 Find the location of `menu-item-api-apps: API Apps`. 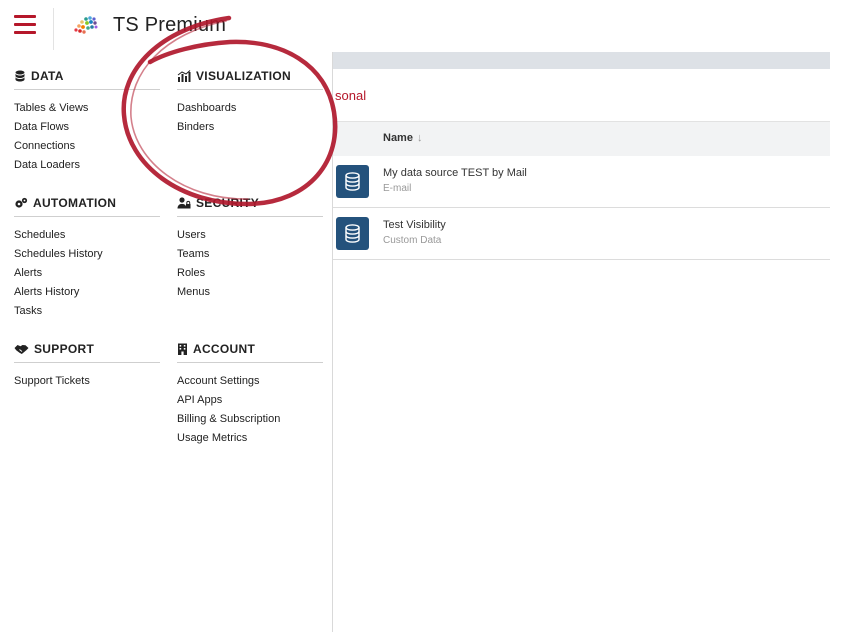

menu-item-api-apps: API Apps is located at coordinates (250, 400).